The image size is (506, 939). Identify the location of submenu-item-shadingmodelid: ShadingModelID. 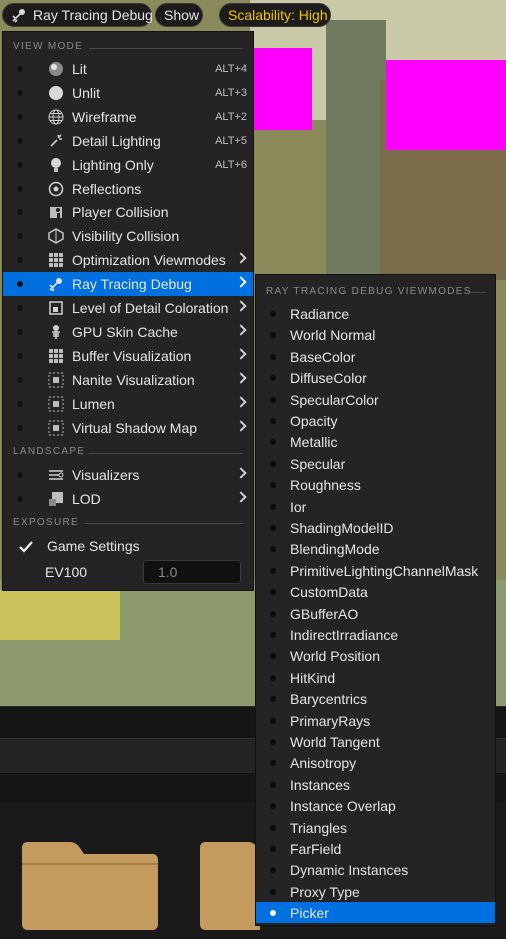
(375, 527).